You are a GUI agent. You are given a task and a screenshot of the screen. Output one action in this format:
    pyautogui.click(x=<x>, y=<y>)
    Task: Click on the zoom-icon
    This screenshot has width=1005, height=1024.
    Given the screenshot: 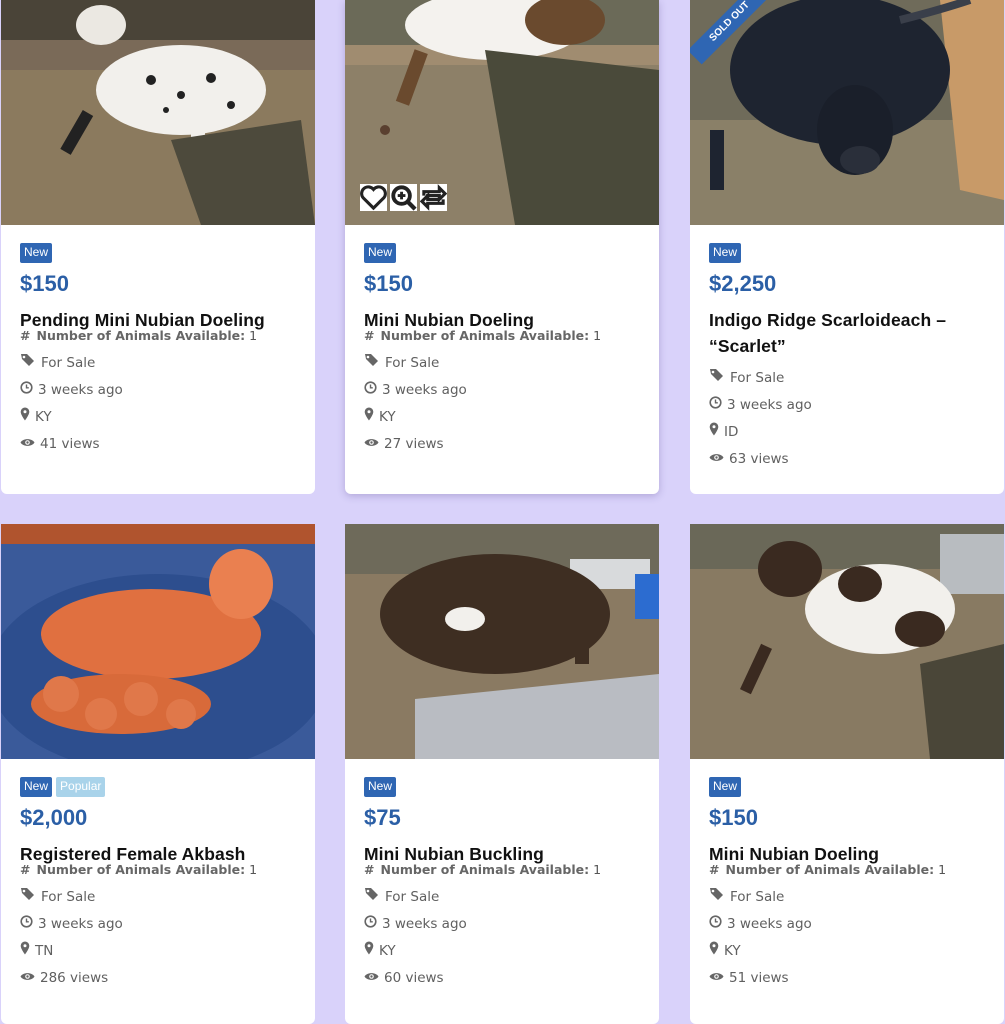 What is the action you would take?
    pyautogui.click(x=403, y=197)
    